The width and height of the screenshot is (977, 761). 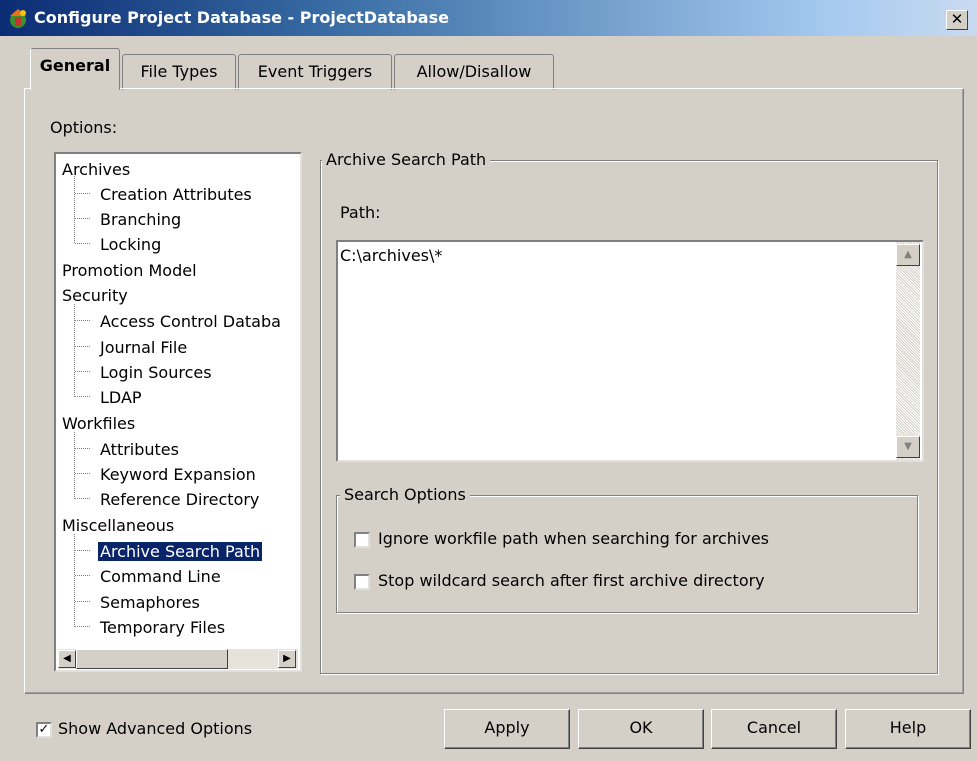 I want to click on apply-button: Apply, so click(x=507, y=729).